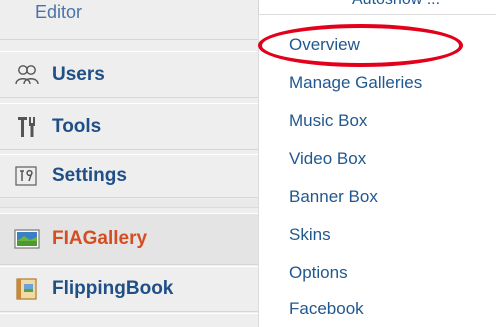 The image size is (496, 327). What do you see at coordinates (129, 126) in the screenshot?
I see `sidebar-item-tools: Tools` at bounding box center [129, 126].